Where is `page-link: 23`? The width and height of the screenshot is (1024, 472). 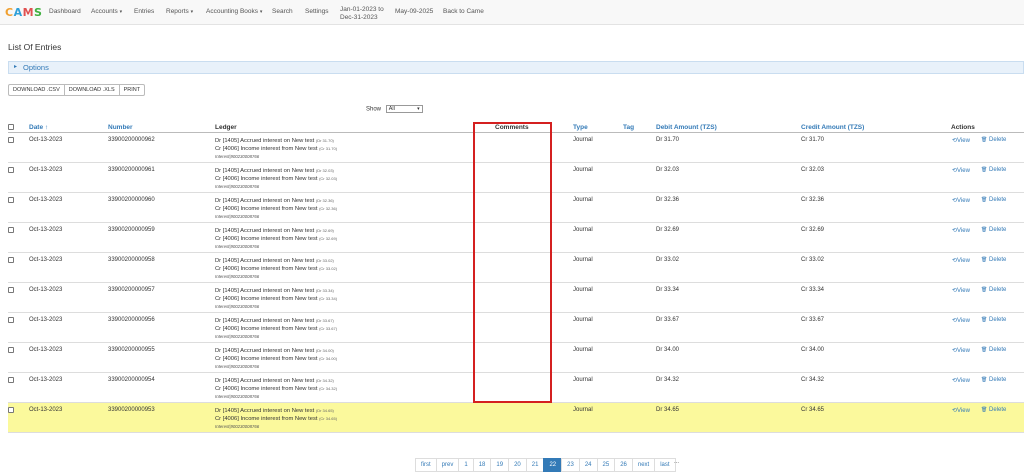
page-link: 23 is located at coordinates (570, 465).